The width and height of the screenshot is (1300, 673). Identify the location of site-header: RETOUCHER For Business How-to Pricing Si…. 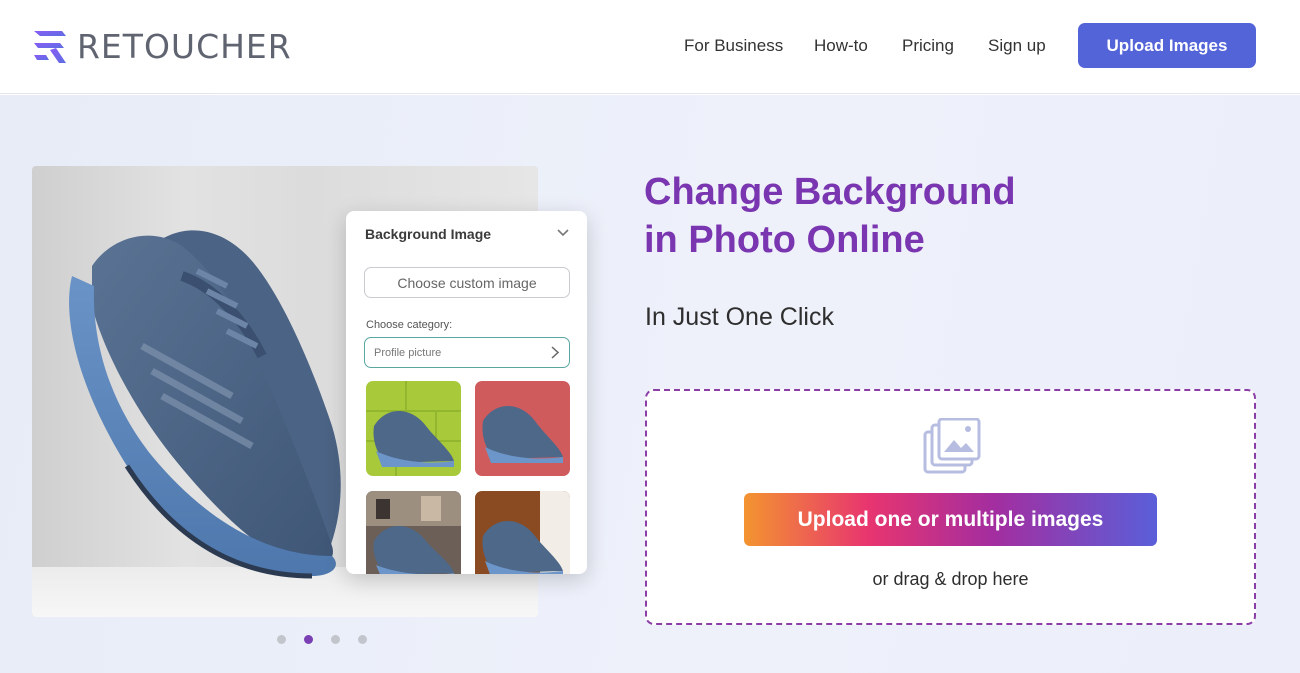
(650, 47).